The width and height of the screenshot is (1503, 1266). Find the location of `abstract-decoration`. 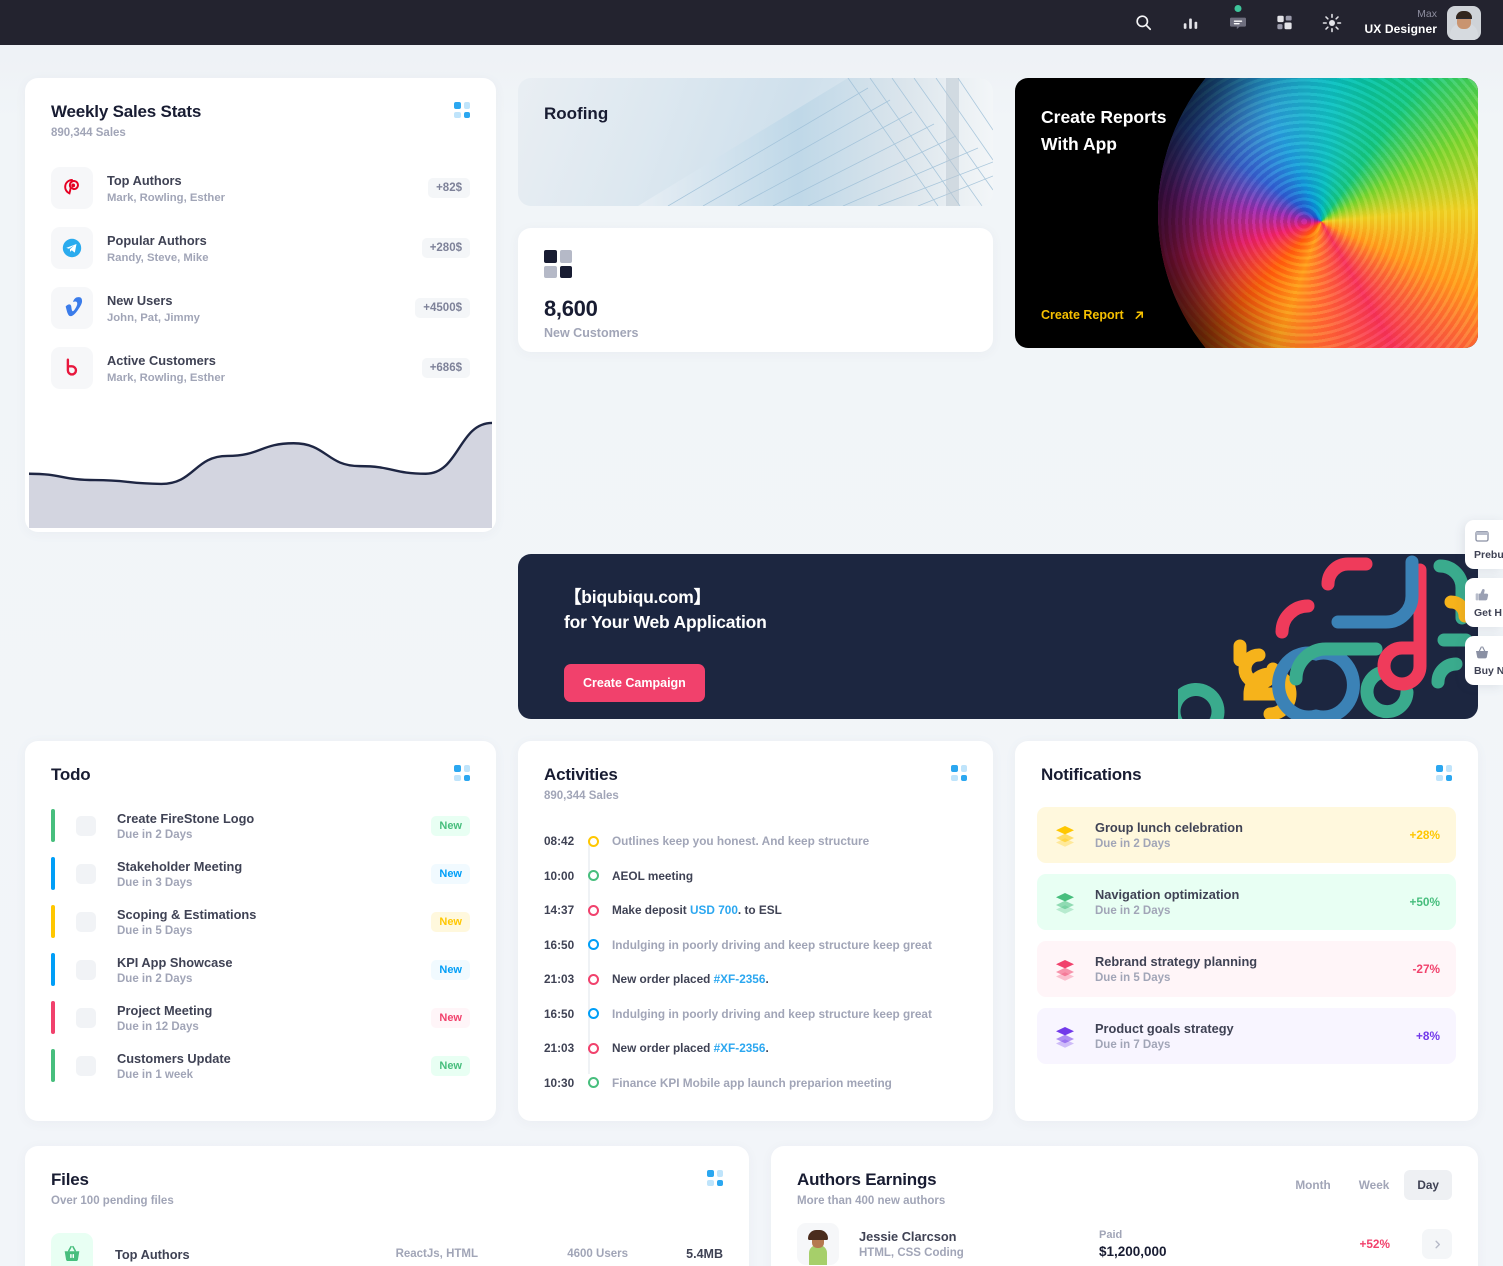

abstract-decoration is located at coordinates (1322, 636).